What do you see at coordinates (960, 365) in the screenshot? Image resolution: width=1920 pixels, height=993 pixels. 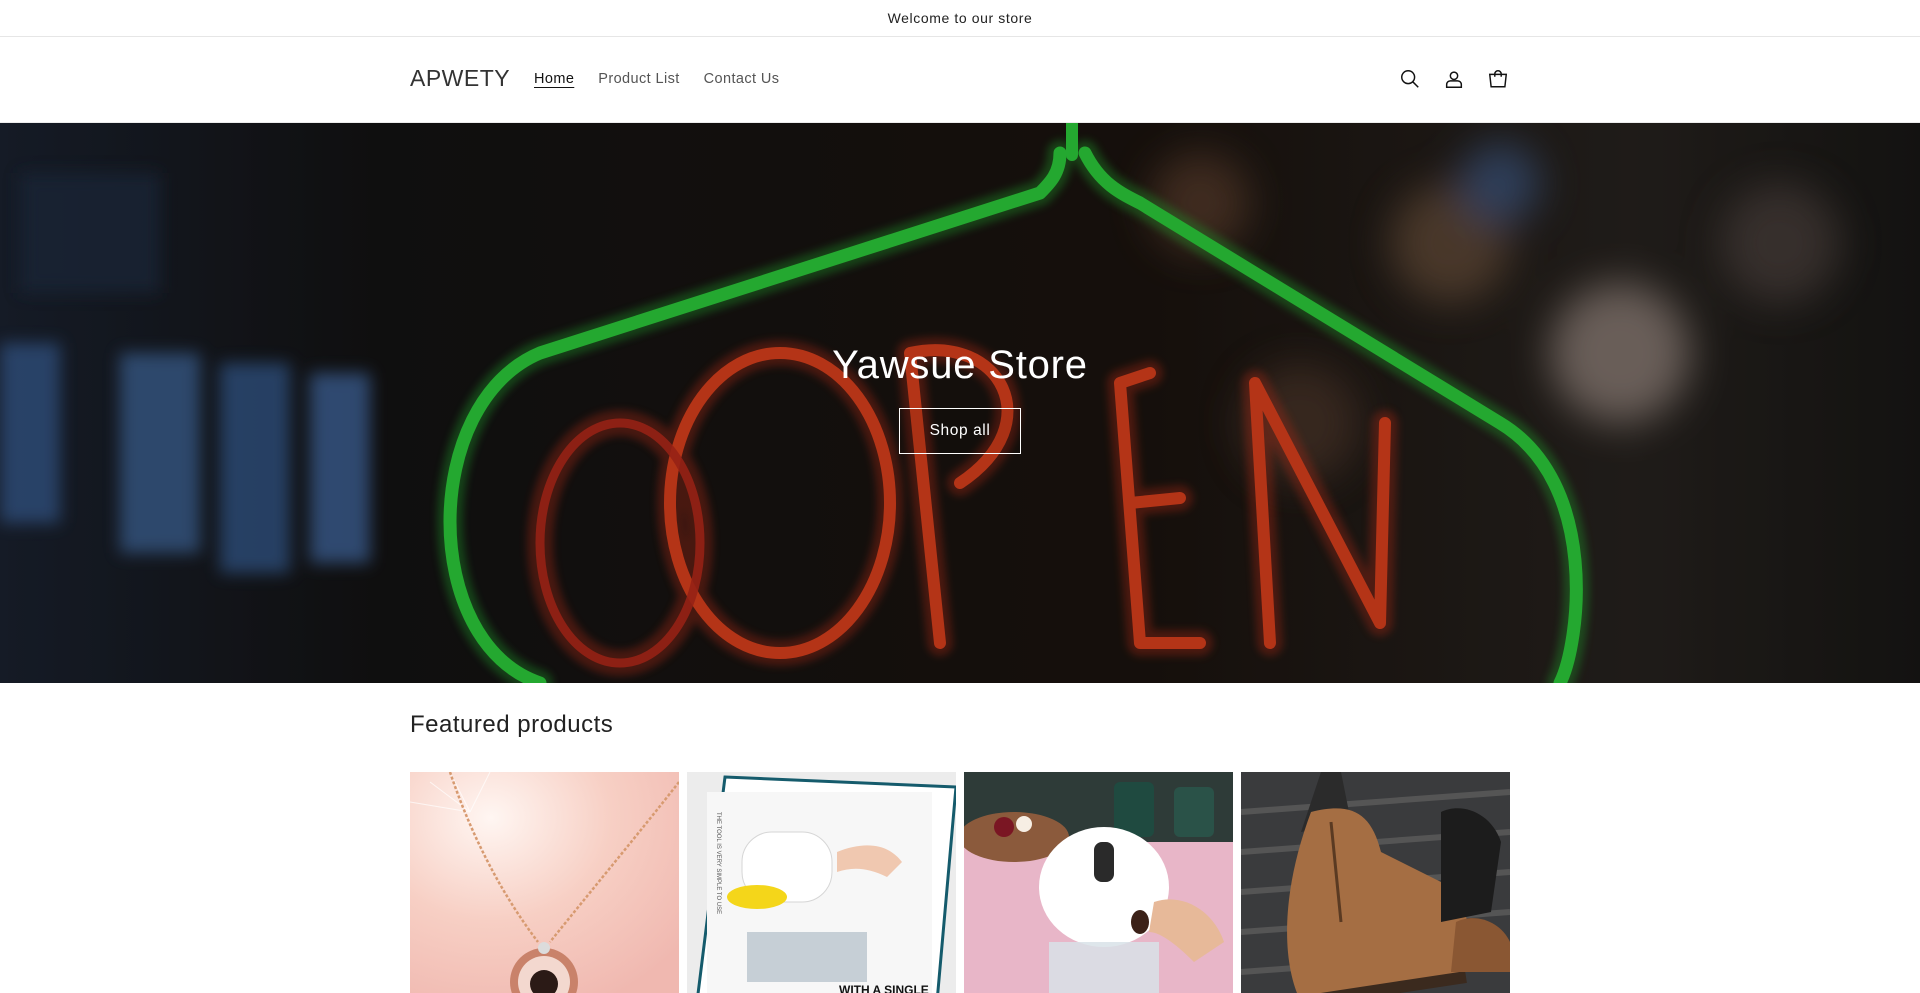 I see `hero-title: Yawsue Store` at bounding box center [960, 365].